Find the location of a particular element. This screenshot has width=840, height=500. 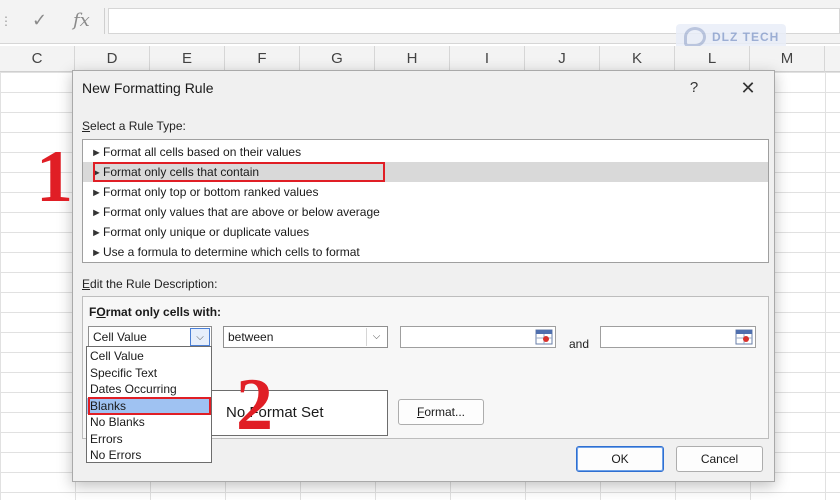

formula-bar-separator is located at coordinates (104, 21).